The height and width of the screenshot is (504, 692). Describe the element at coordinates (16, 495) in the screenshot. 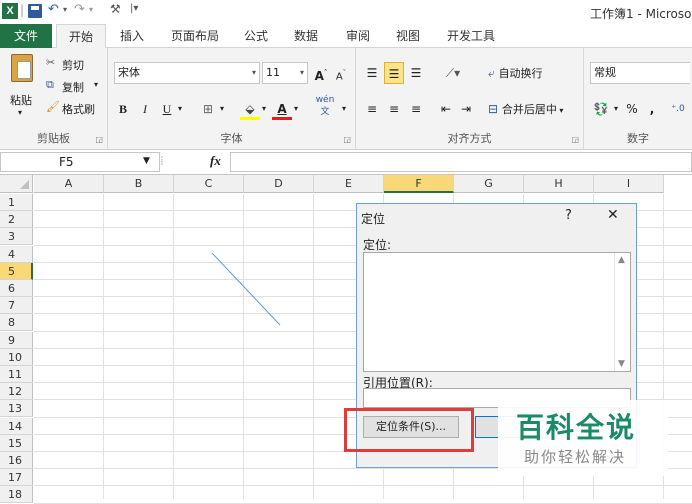

I see `row-header-18: 18` at that location.